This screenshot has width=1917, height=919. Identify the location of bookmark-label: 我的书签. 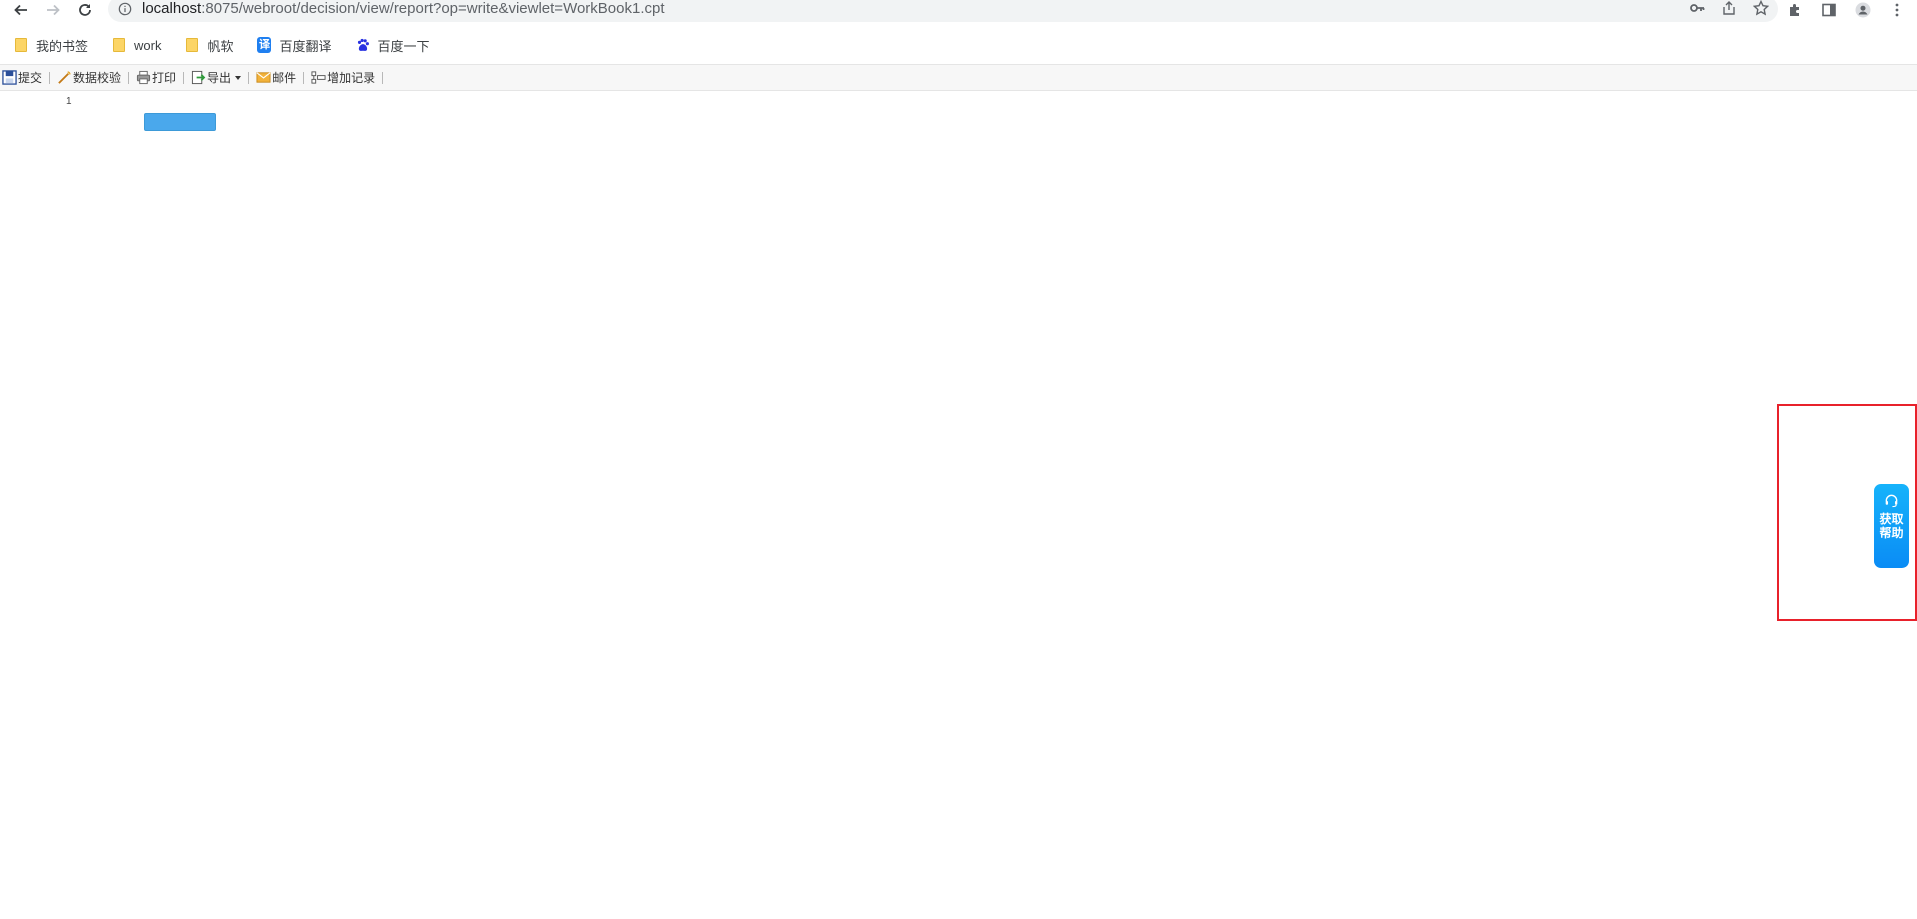
(62, 46).